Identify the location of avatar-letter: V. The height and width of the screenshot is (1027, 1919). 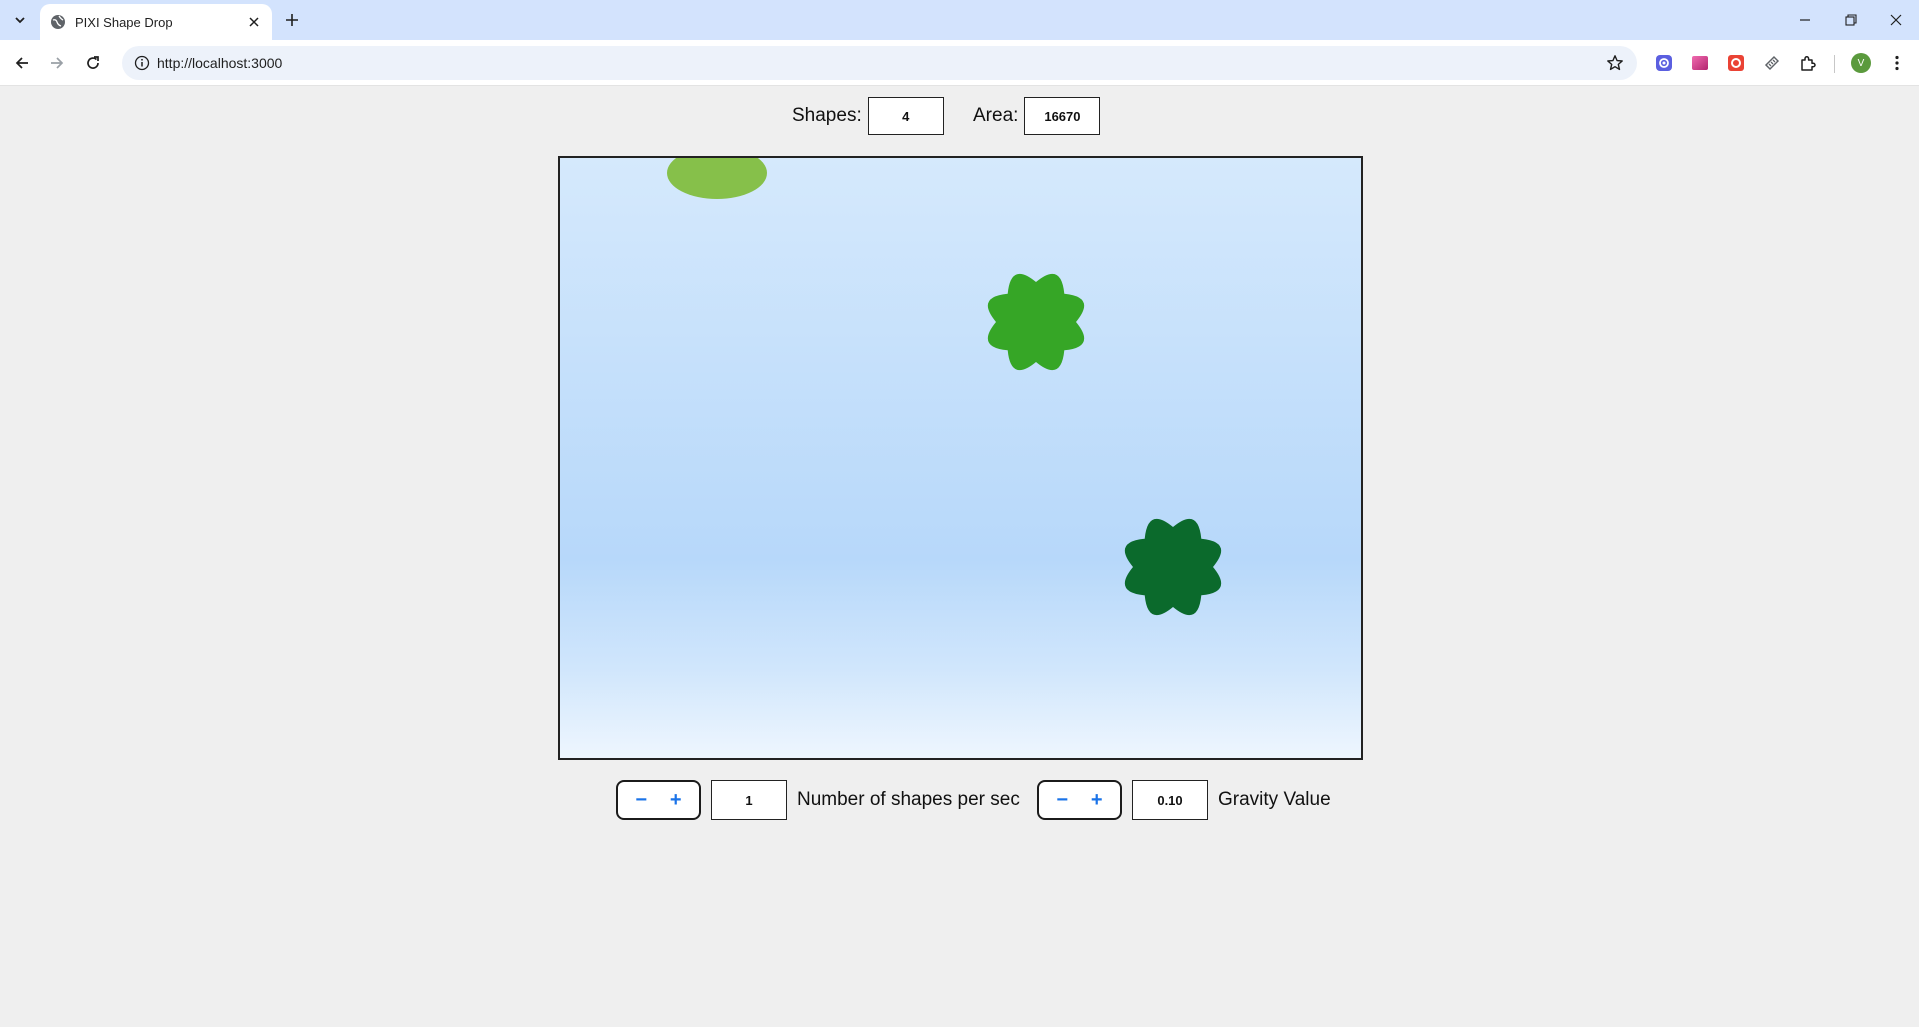
(1861, 63).